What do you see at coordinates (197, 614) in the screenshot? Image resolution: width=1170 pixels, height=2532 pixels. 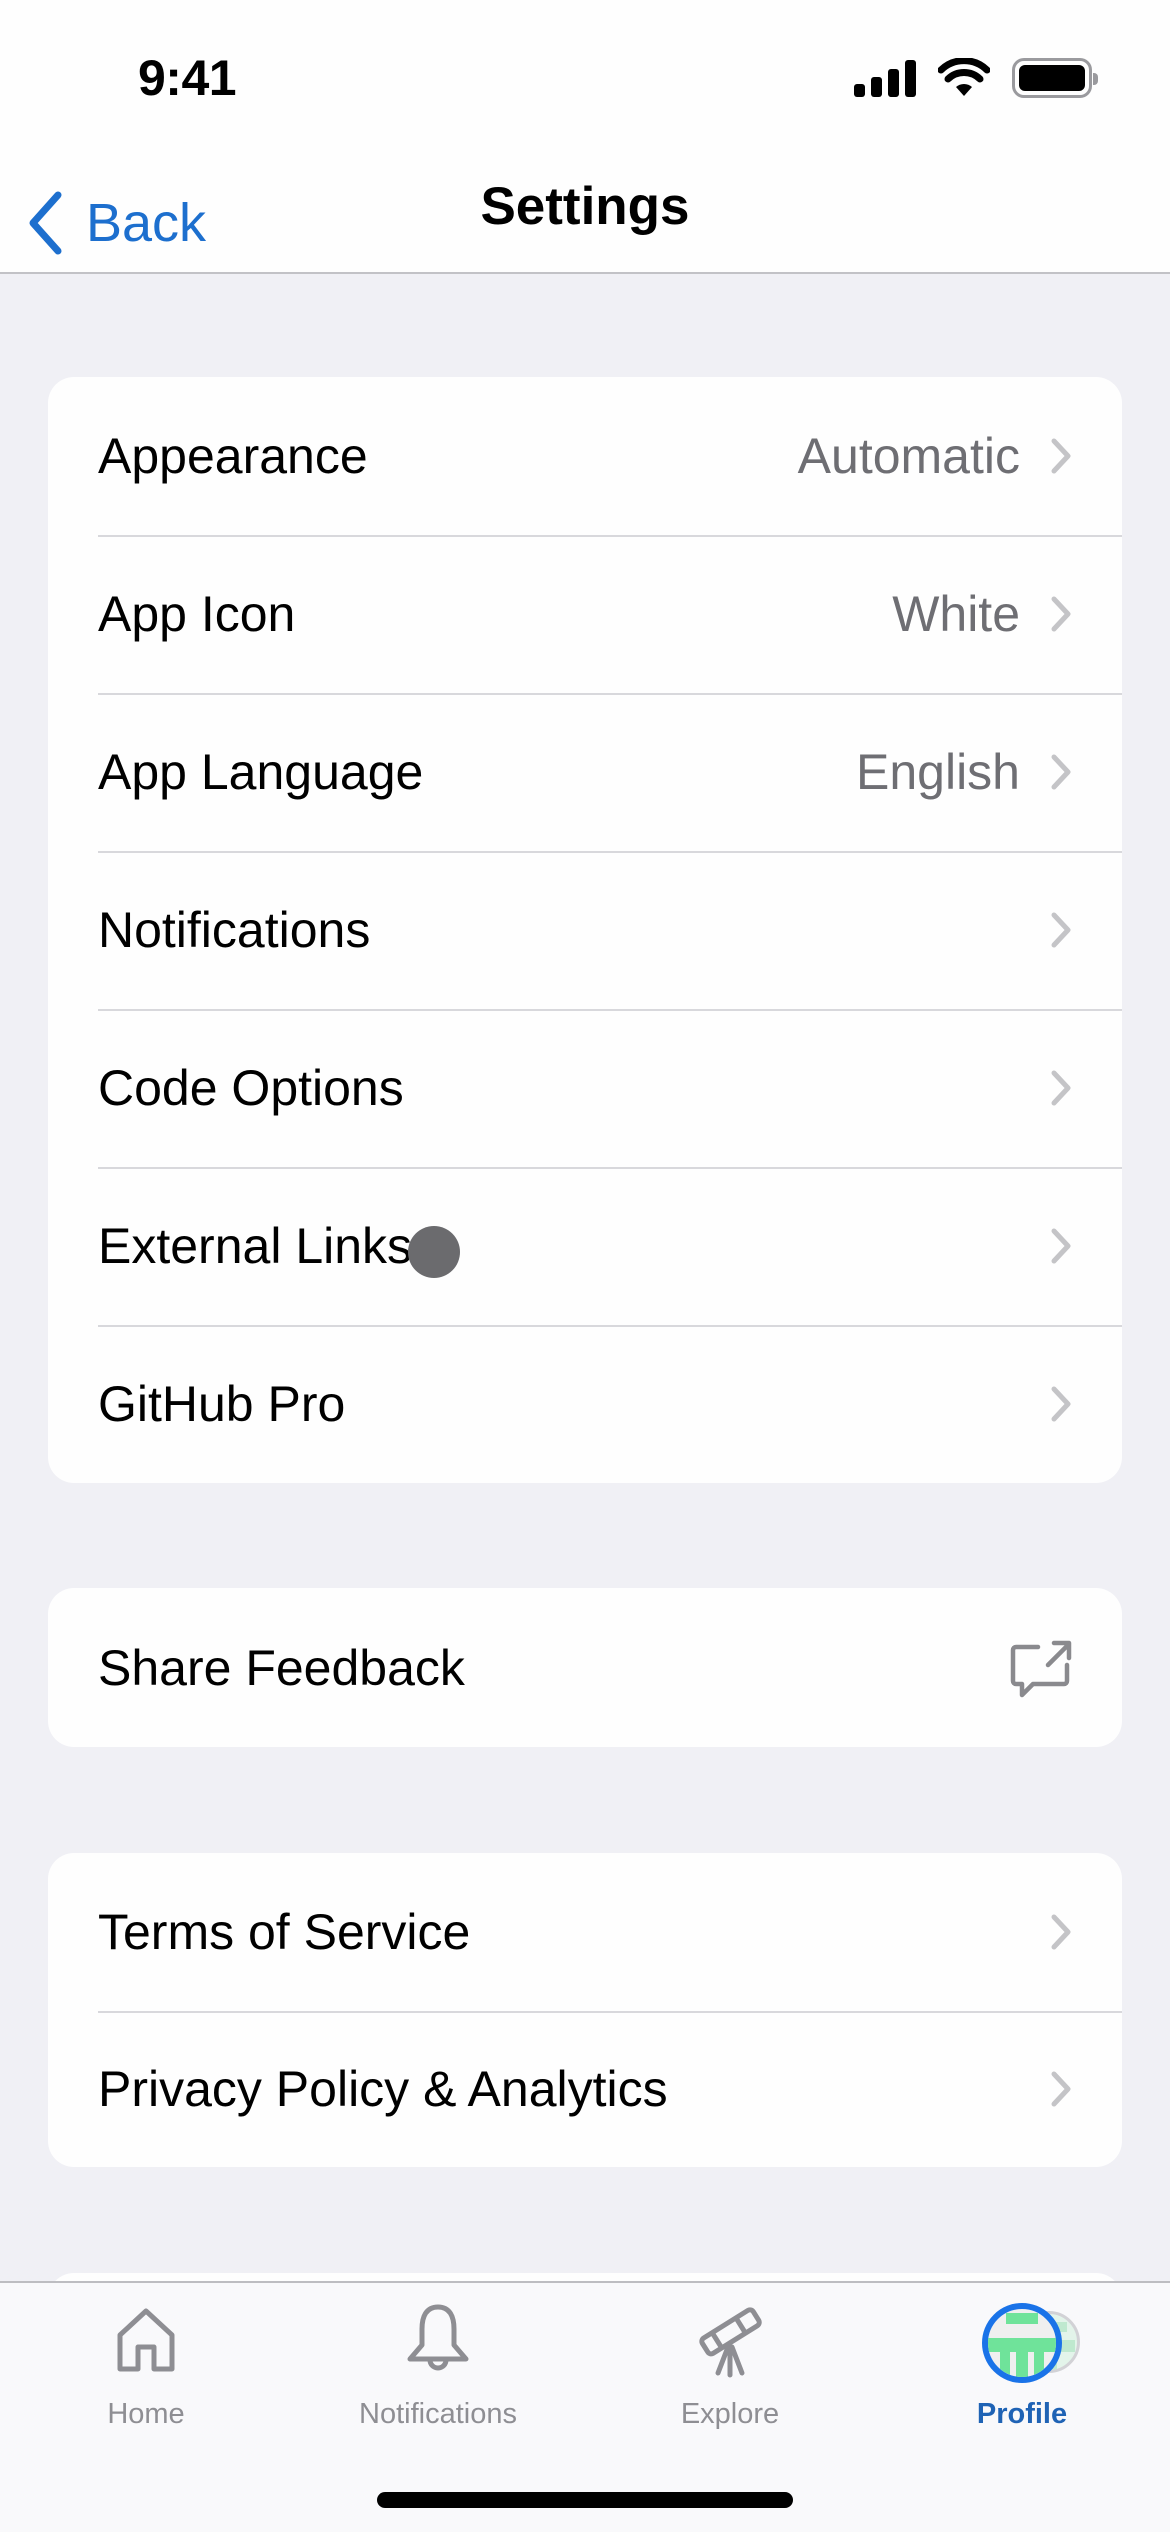 I see `row-label: App Icon` at bounding box center [197, 614].